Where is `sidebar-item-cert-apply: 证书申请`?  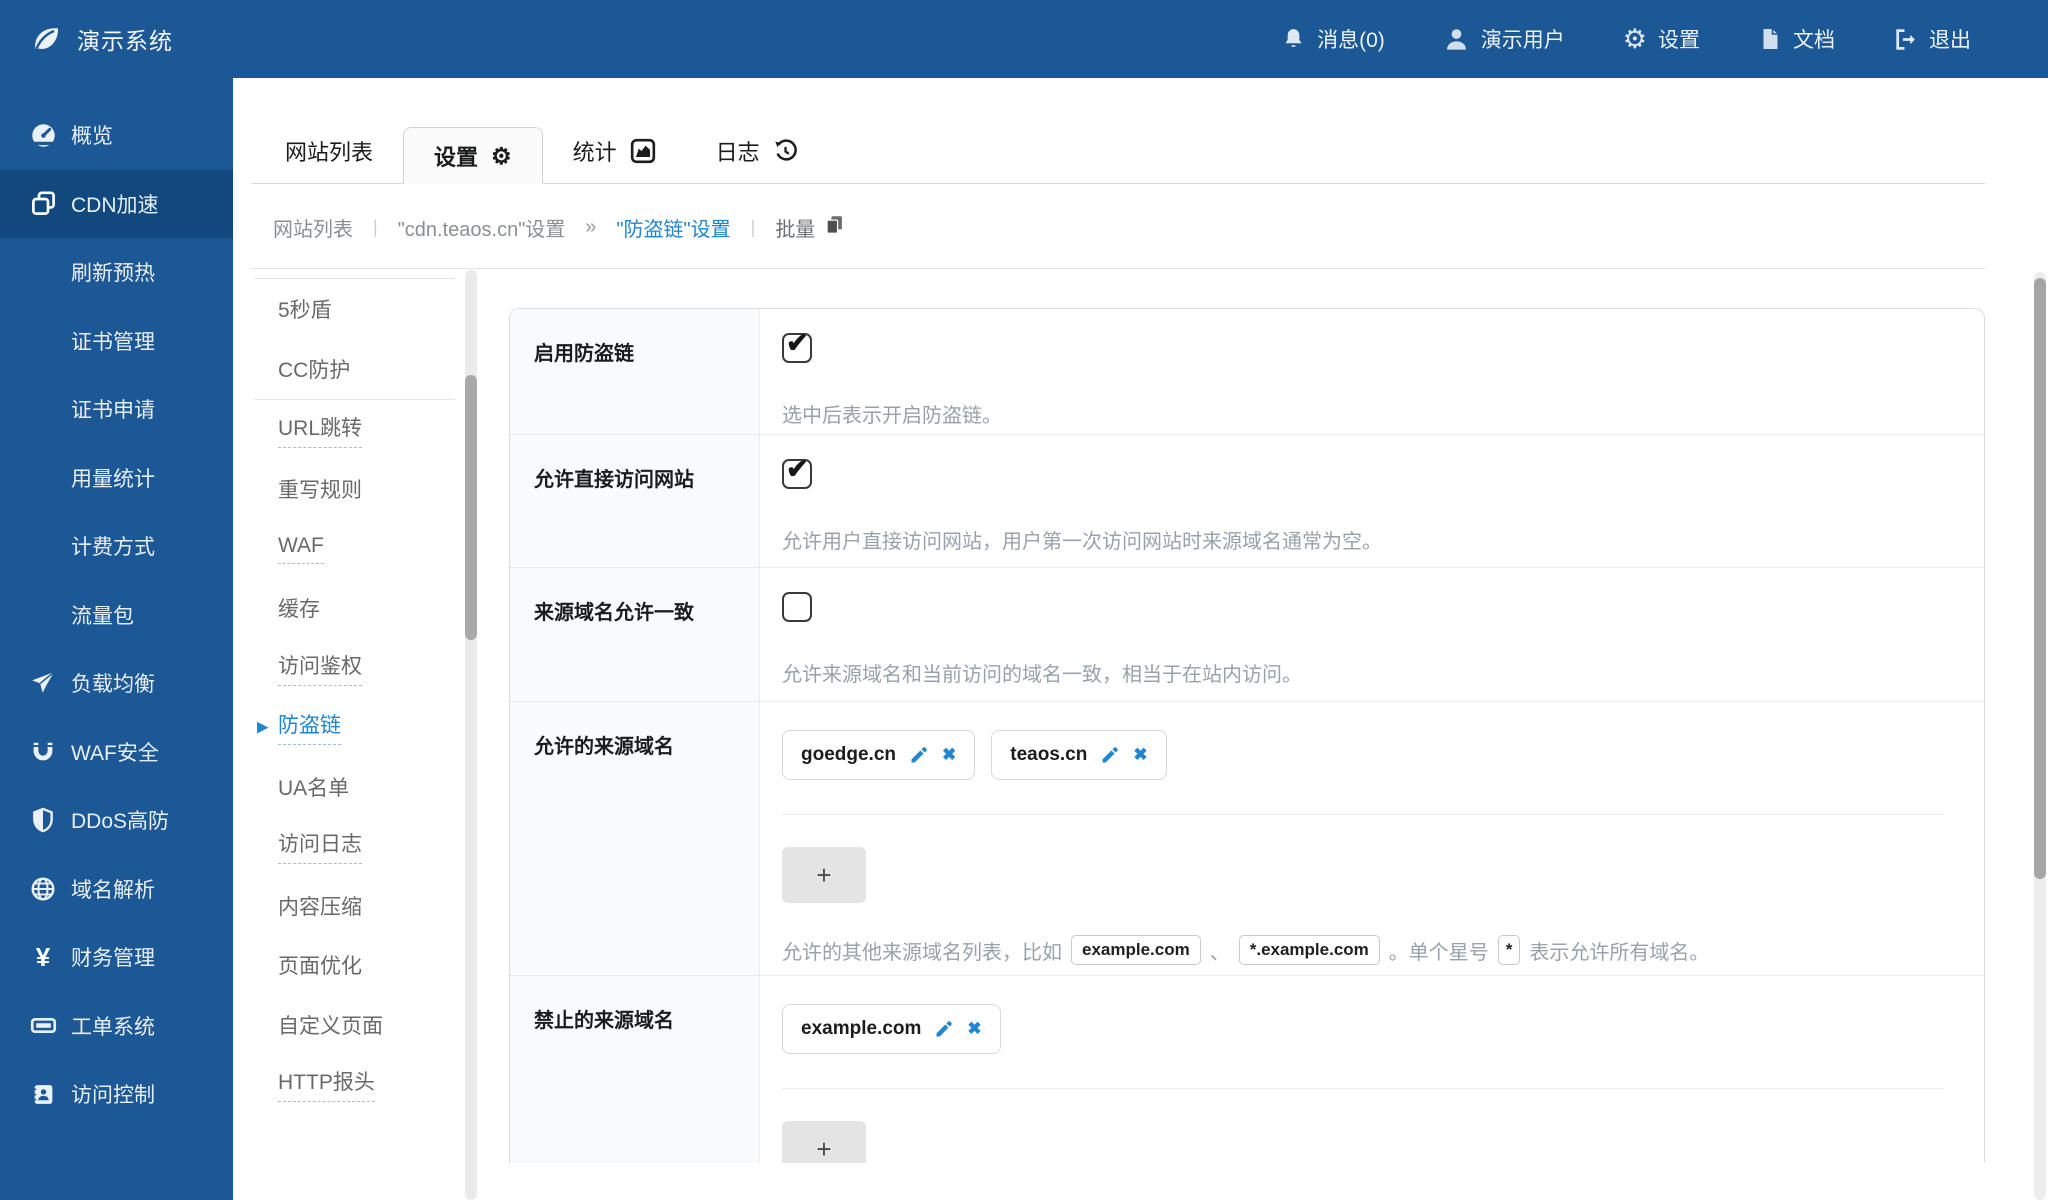
sidebar-item-cert-apply: 证书申请 is located at coordinates (116, 409).